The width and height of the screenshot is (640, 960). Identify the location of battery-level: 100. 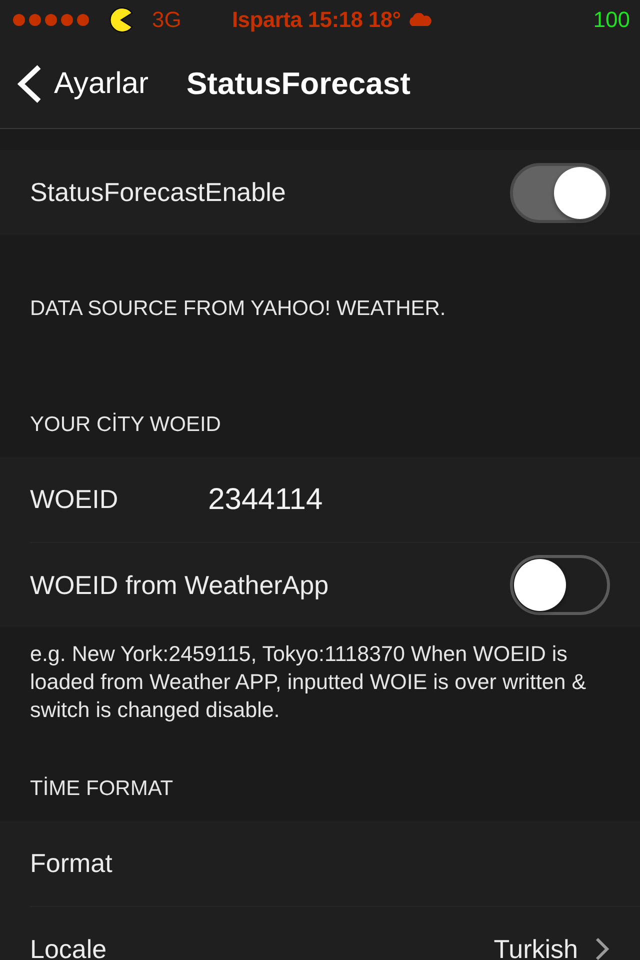
(611, 20).